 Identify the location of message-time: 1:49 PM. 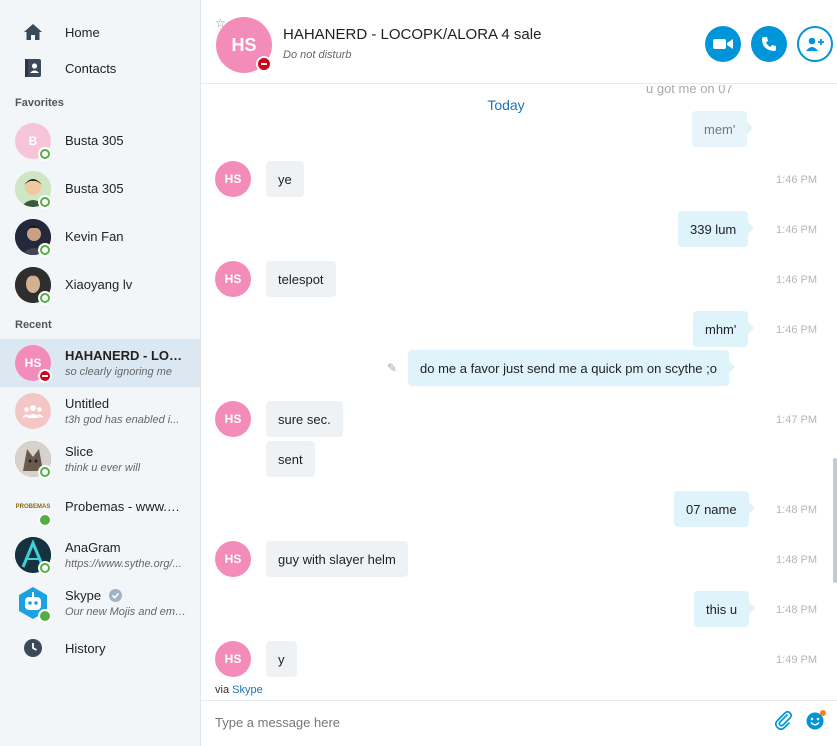
(796, 660).